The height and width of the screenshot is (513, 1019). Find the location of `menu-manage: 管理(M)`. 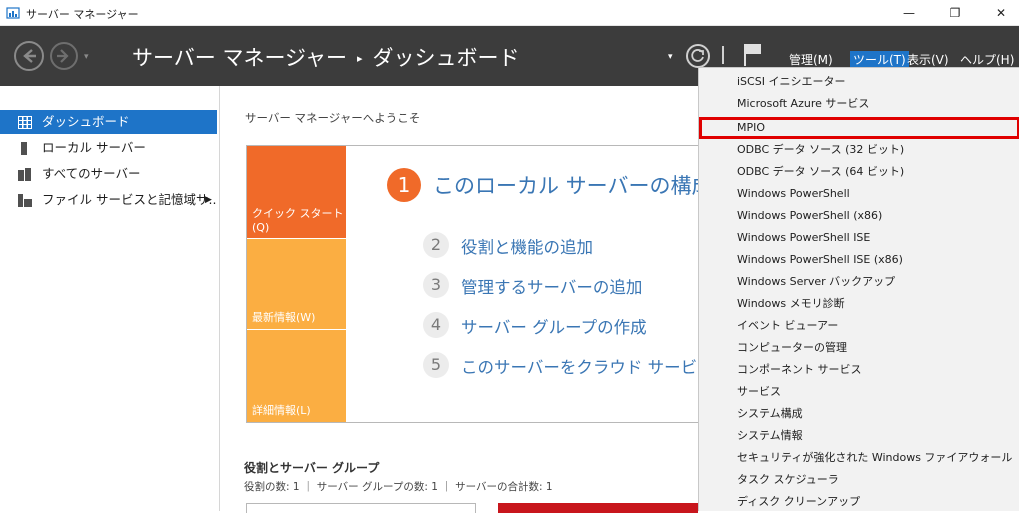

menu-manage: 管理(M) is located at coordinates (811, 59).